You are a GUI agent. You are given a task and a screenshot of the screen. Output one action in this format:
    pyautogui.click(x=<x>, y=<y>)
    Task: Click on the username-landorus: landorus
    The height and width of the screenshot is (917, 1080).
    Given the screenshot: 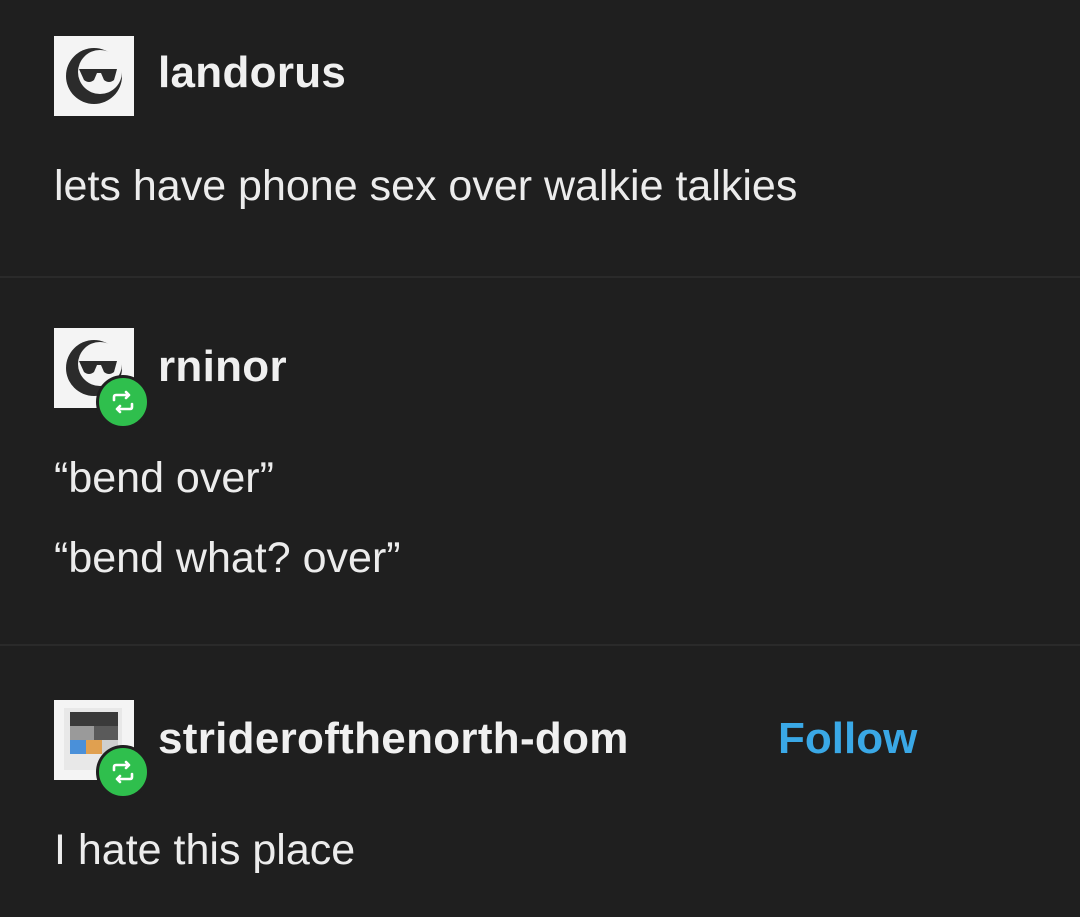 What is the action you would take?
    pyautogui.click(x=252, y=73)
    